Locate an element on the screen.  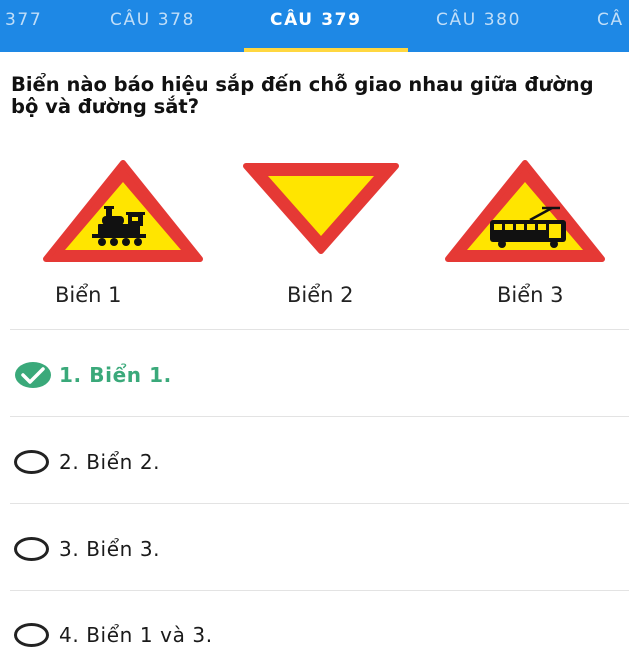
answer-option-4-label: 4. Biển 1 và 3. is located at coordinates (136, 635).